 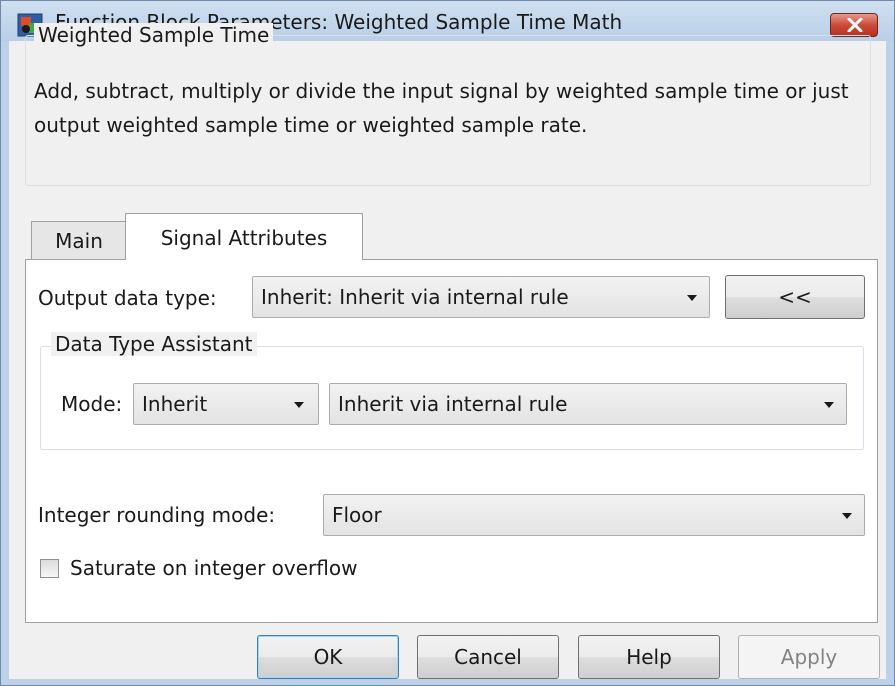 What do you see at coordinates (594, 515) in the screenshot?
I see `integer-rounding-dropdown: Floor` at bounding box center [594, 515].